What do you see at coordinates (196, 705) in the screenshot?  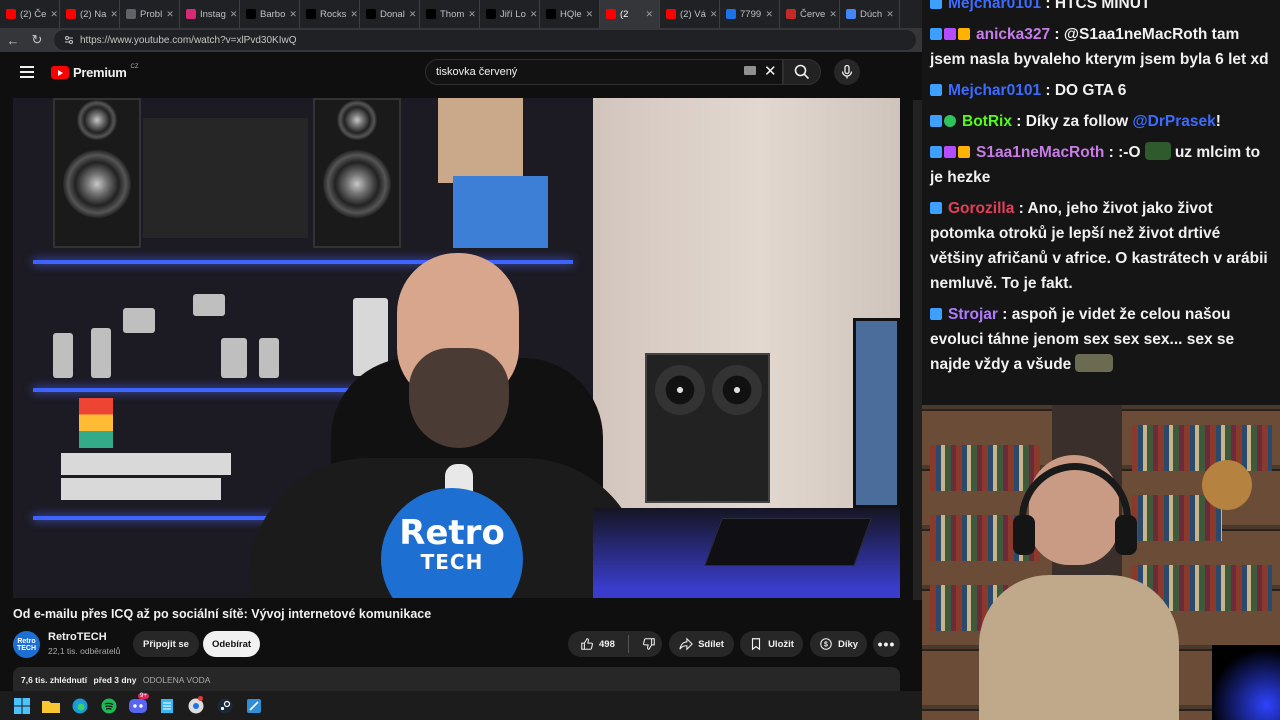 I see `chrome-icon` at bounding box center [196, 705].